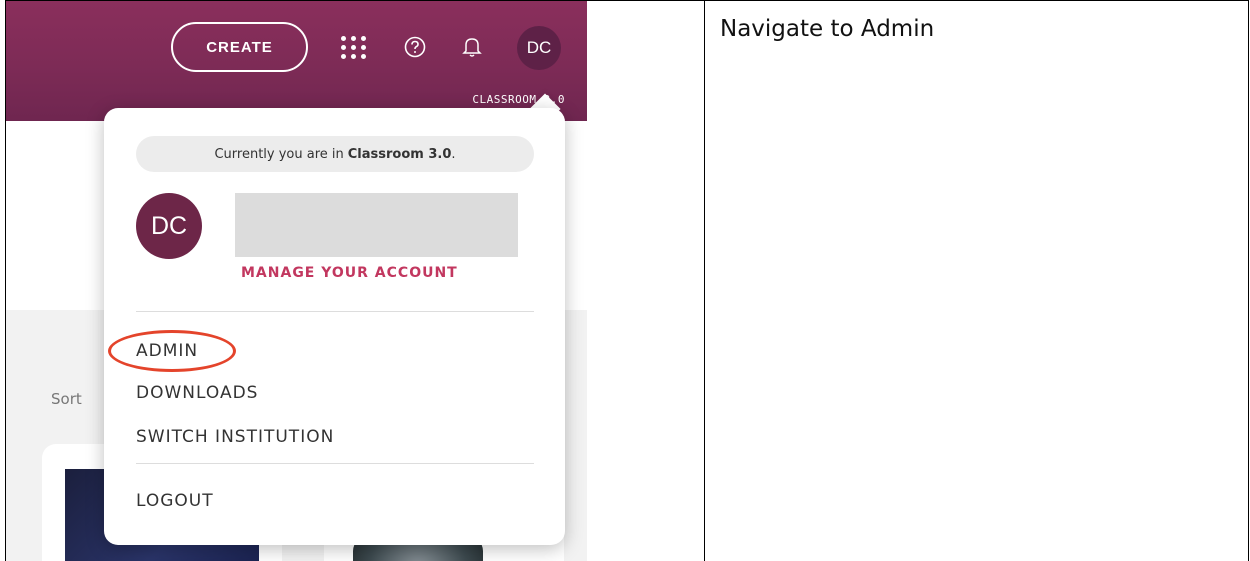 This screenshot has height=561, width=1250. Describe the element at coordinates (354, 48) in the screenshot. I see `apps-grid-icon` at that location.